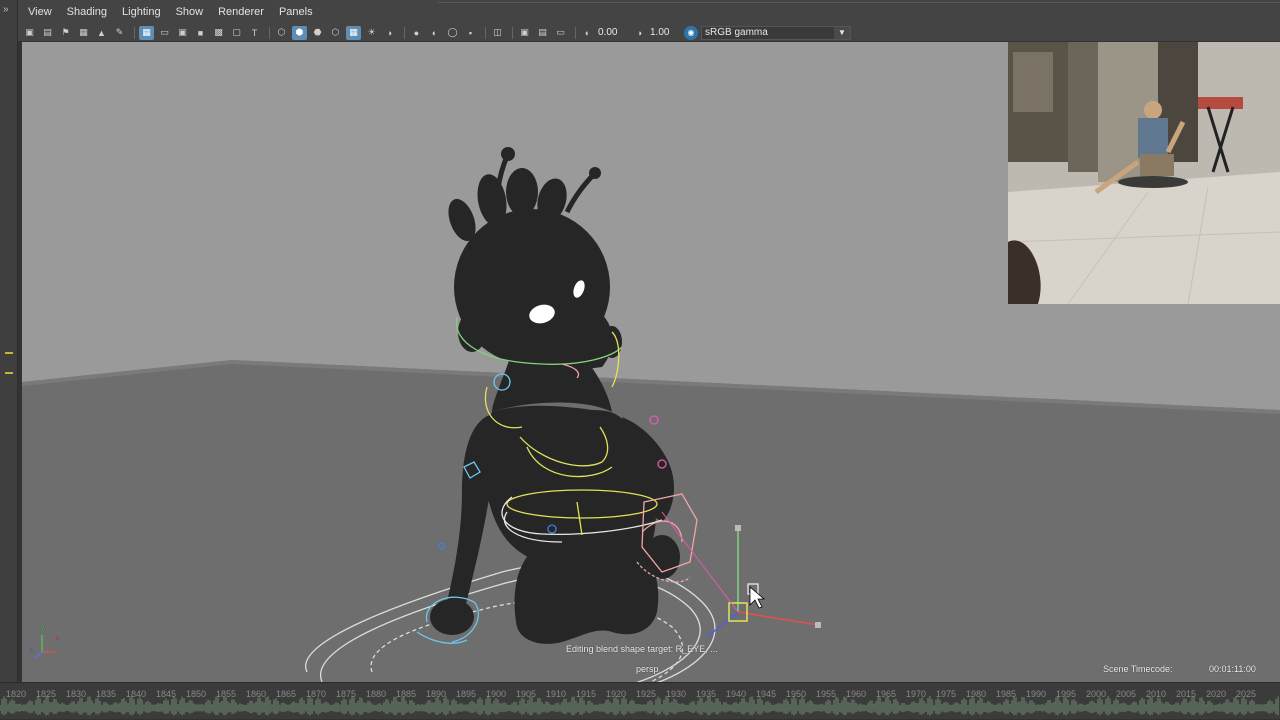 The width and height of the screenshot is (1280, 720). Describe the element at coordinates (40, 12) in the screenshot. I see `menu-view: View` at that location.